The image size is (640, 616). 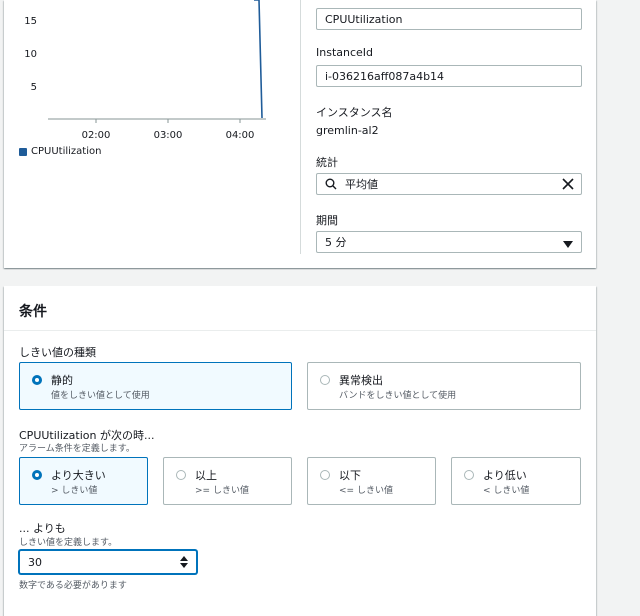 I want to click on statistic-search-input: 平均値, so click(x=449, y=184).